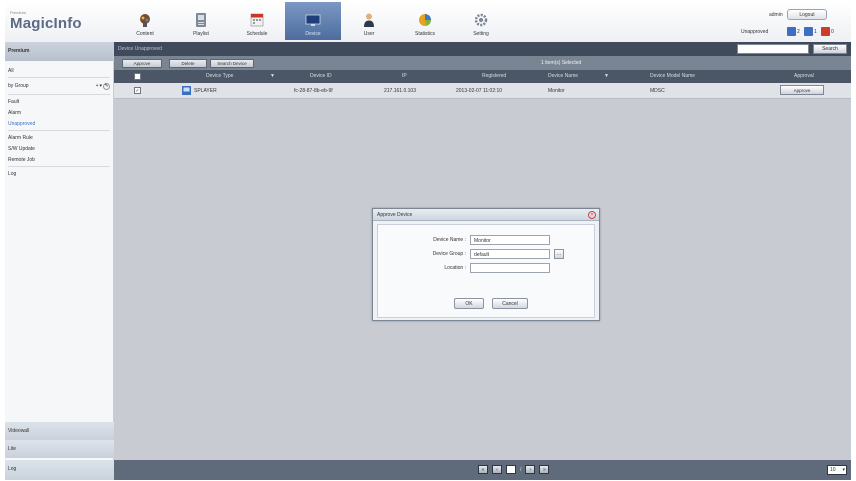 The height and width of the screenshot is (481, 856). Describe the element at coordinates (201, 34) in the screenshot. I see `nav-label: Playlist` at that location.